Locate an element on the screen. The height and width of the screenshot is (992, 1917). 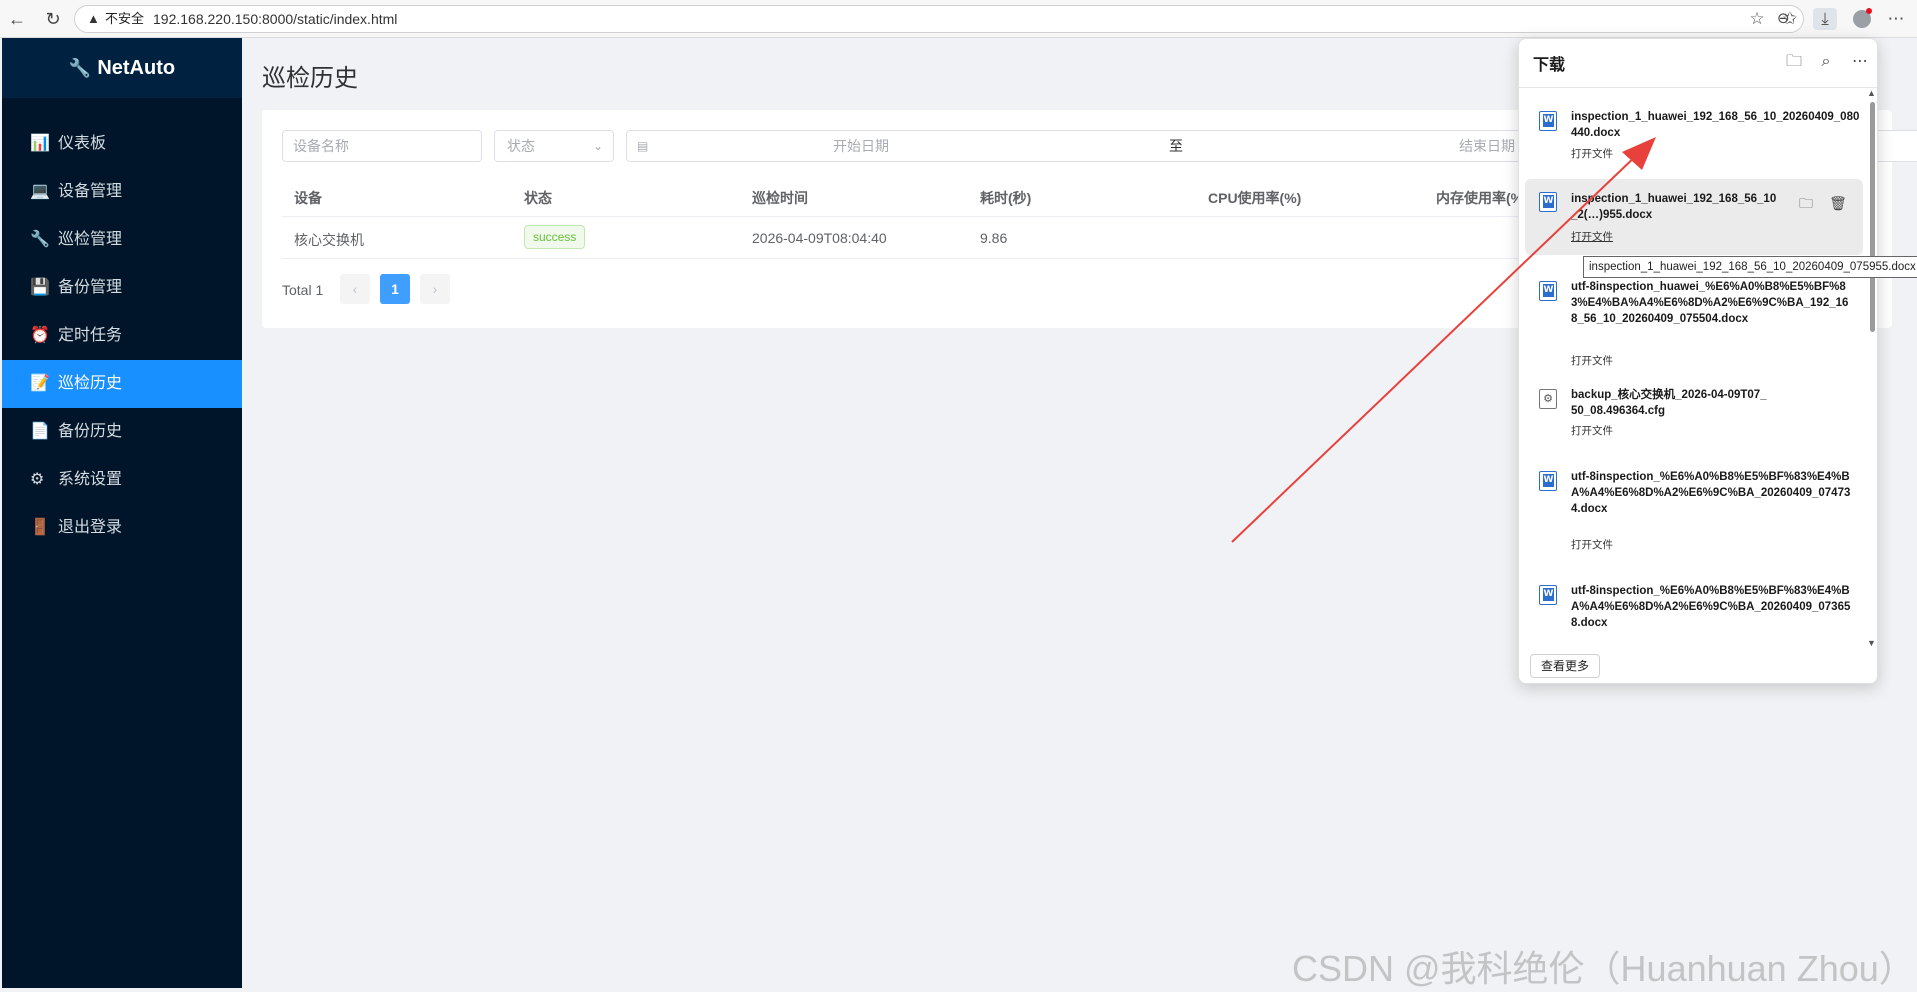
arrow-line is located at coordinates (1436, 347).